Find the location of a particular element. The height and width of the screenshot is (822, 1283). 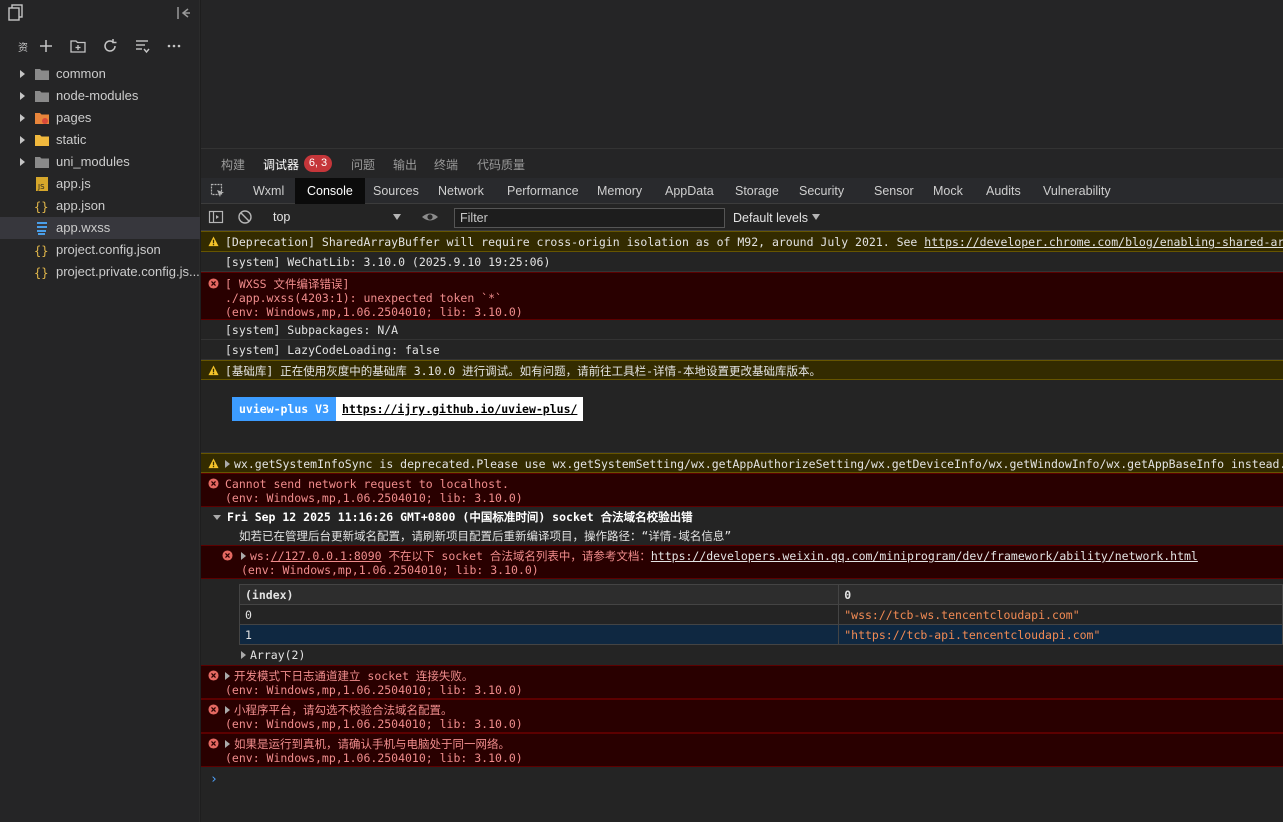

pages-folder-icon is located at coordinates (42, 118).